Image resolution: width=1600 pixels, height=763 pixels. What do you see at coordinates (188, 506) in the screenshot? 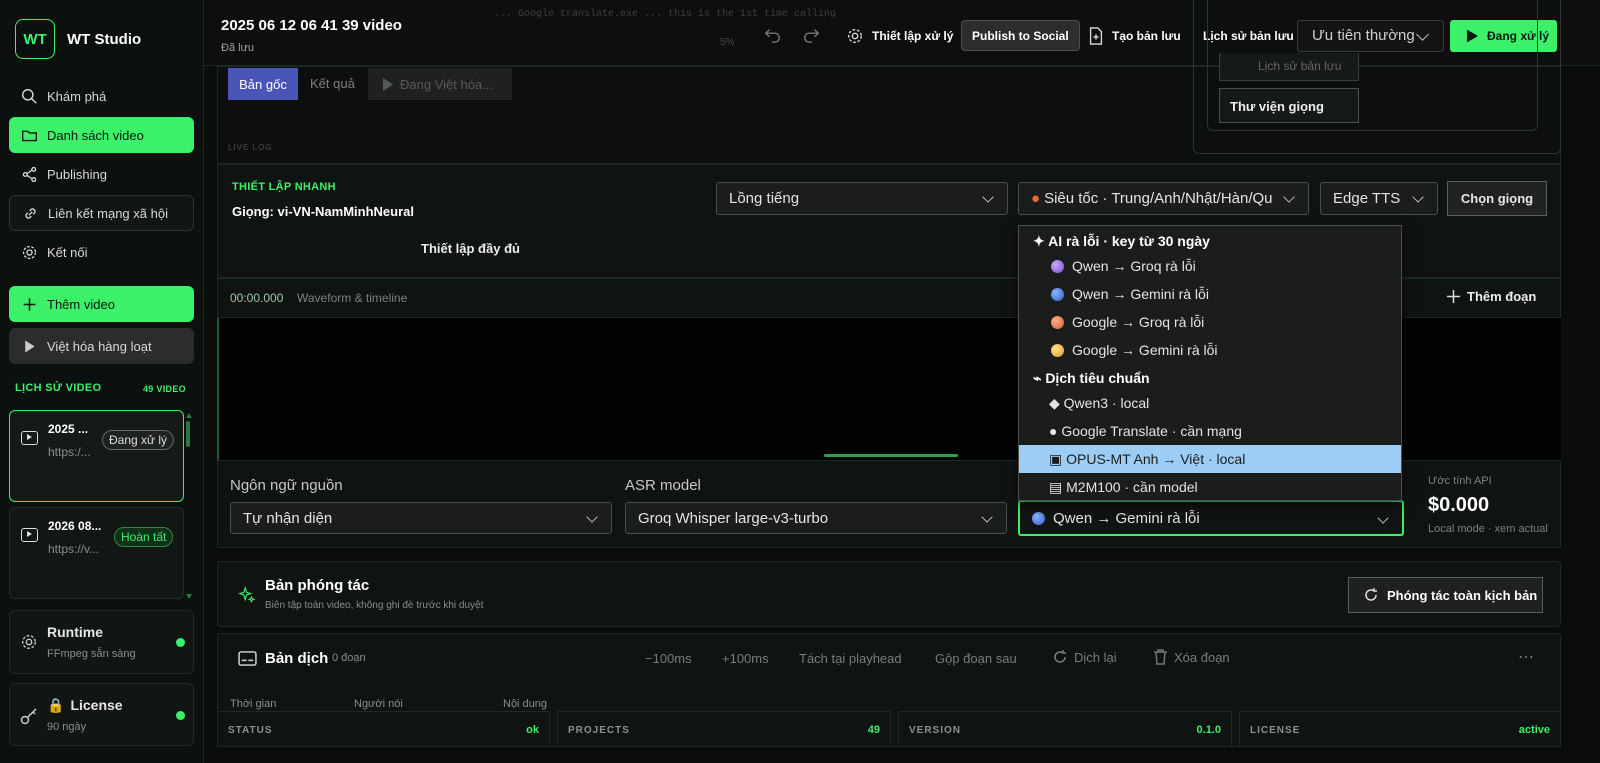
I see `history-scrollbar` at bounding box center [188, 506].